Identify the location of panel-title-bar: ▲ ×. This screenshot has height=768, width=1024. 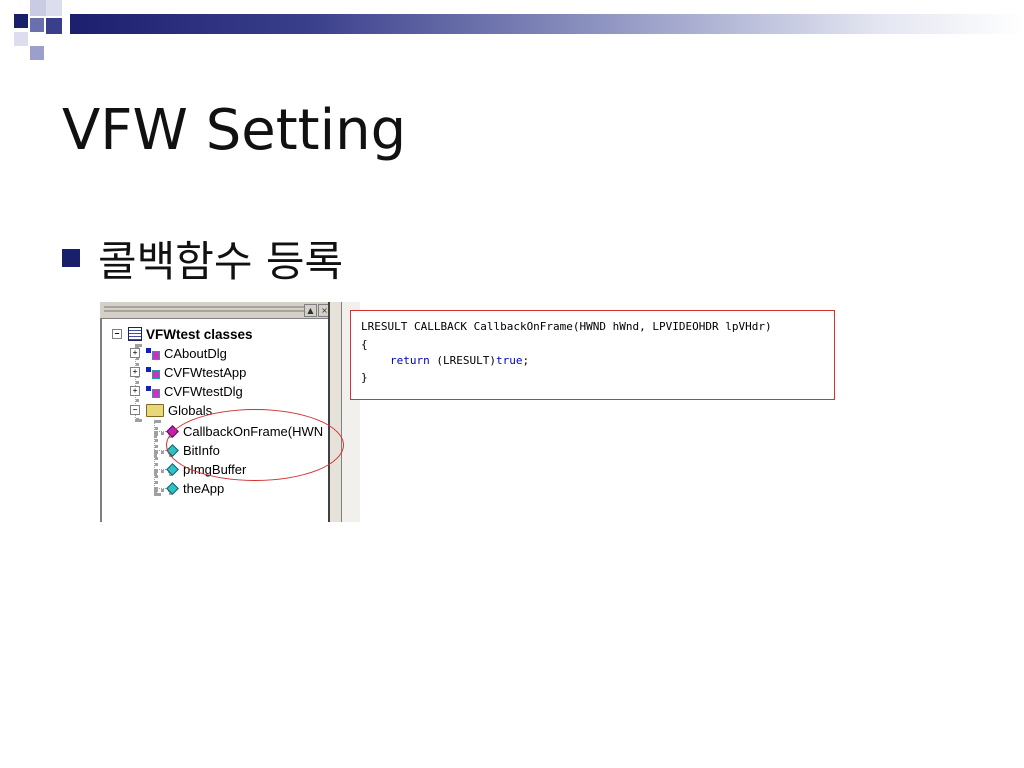
(216, 310).